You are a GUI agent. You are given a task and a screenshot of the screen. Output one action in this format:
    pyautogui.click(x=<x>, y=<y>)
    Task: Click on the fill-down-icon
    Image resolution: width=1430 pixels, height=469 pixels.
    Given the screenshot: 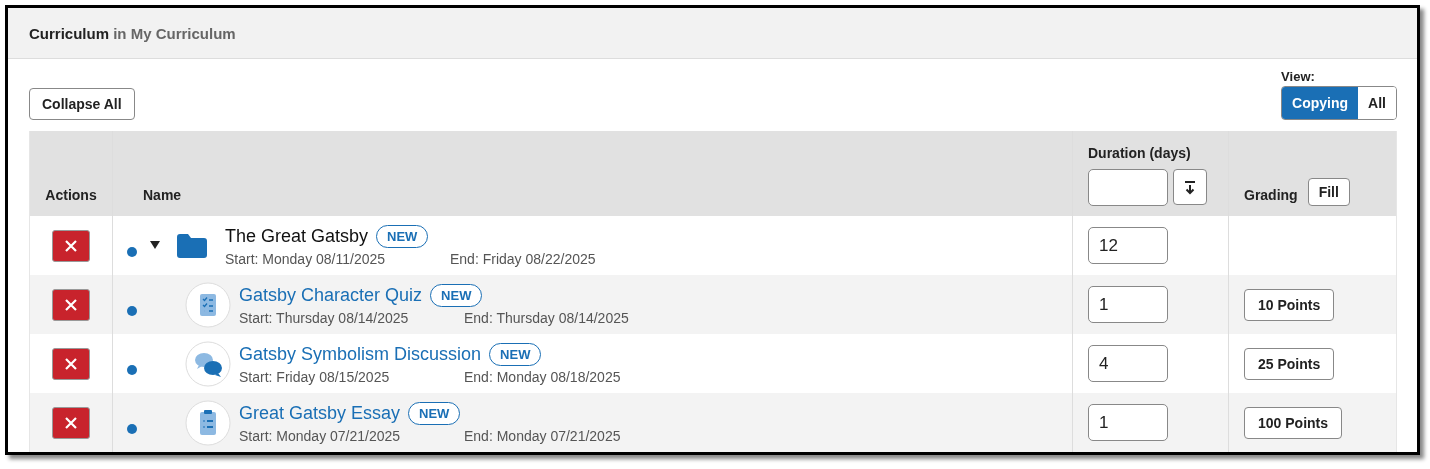 What is the action you would take?
    pyautogui.click(x=1190, y=187)
    